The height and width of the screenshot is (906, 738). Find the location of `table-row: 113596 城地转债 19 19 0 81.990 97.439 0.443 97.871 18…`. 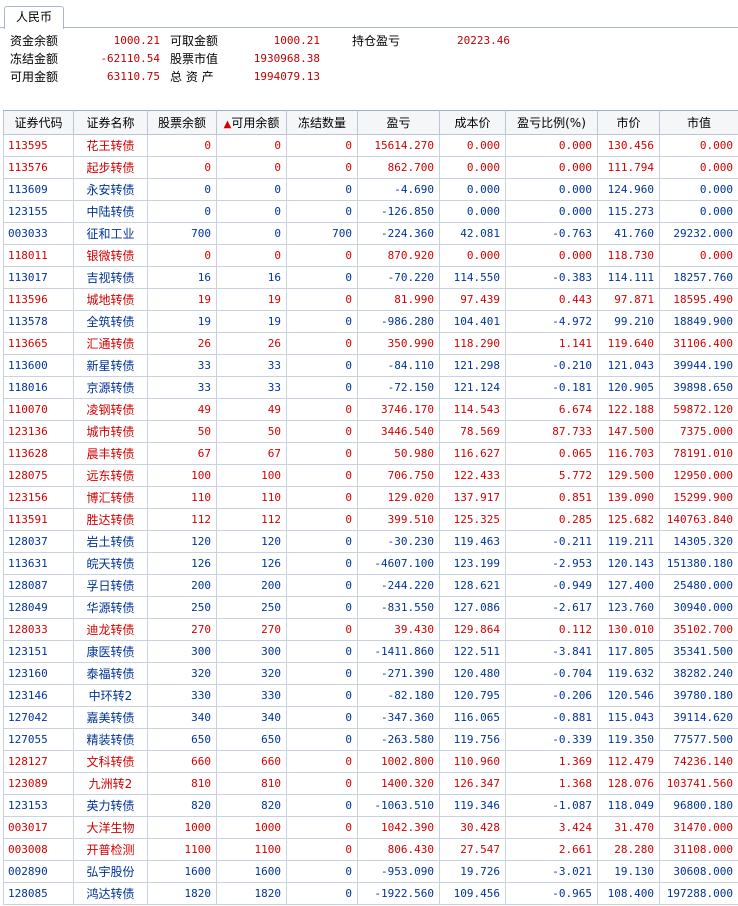

table-row: 113596 城地转债 19 19 0 81.990 97.439 0.443 97.871 18… is located at coordinates (370, 299).